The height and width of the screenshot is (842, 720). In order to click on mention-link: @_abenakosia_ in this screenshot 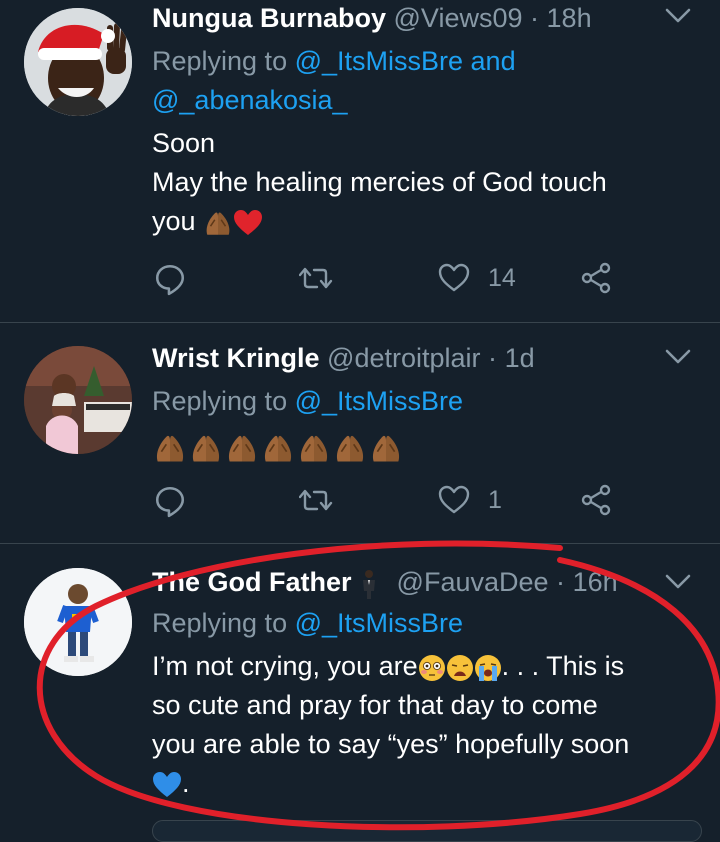, I will do `click(250, 100)`.